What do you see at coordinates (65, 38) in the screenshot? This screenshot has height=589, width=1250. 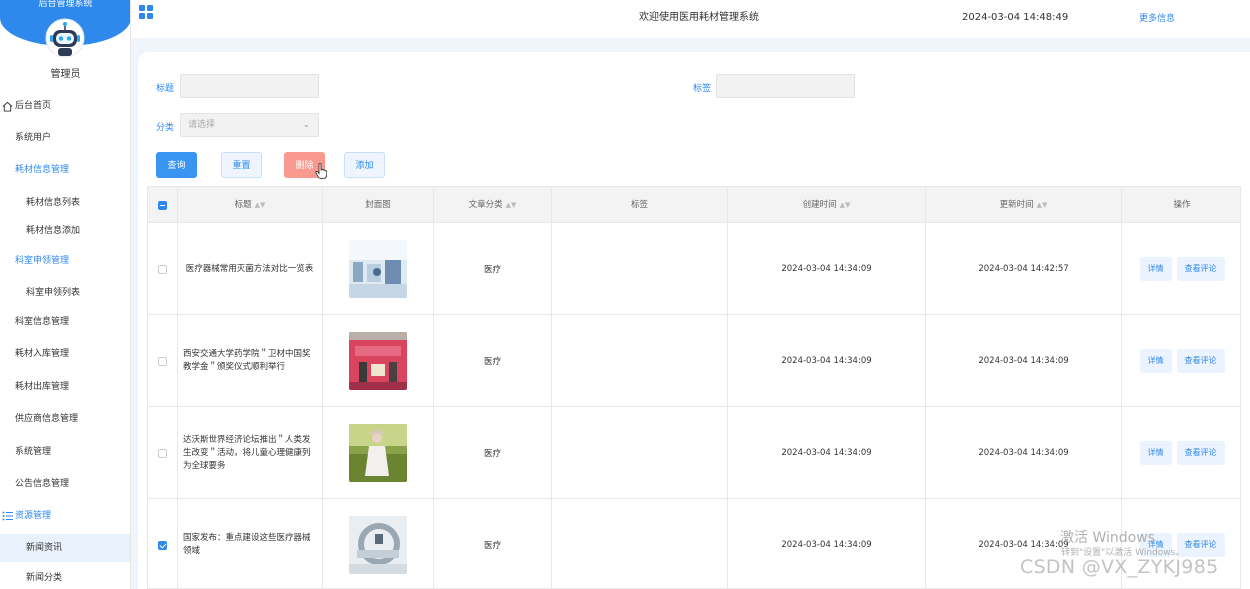 I see `robot-avatar-icon` at bounding box center [65, 38].